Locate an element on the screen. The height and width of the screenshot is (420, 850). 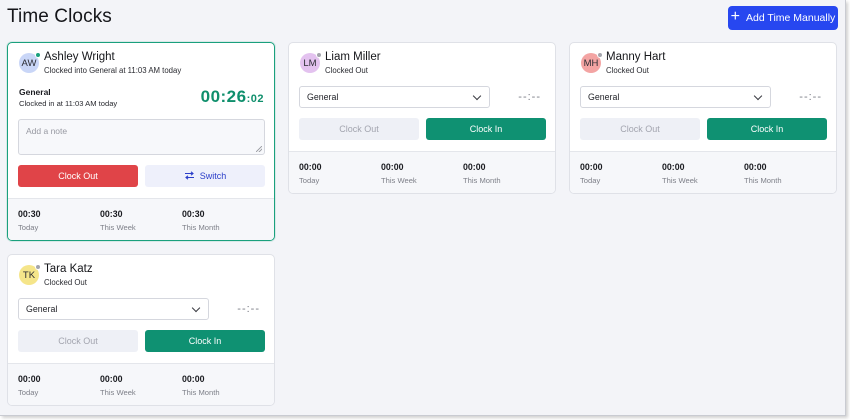
timer-seconds: :02 is located at coordinates (255, 99).